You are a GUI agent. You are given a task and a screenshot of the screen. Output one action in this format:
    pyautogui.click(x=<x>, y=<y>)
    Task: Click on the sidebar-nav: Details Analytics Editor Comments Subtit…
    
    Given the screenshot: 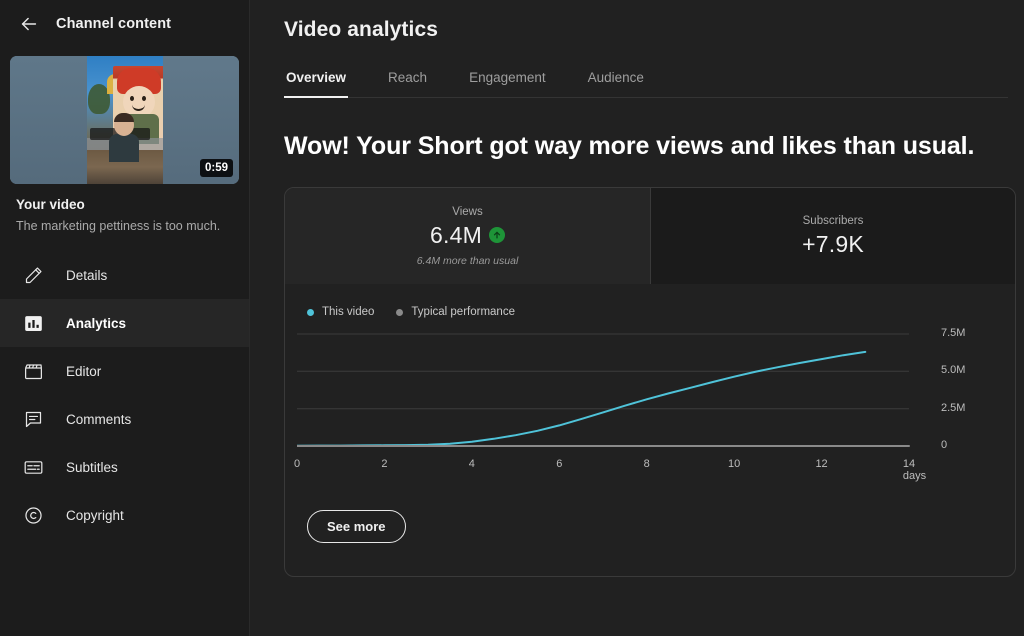 What is the action you would take?
    pyautogui.click(x=124, y=395)
    